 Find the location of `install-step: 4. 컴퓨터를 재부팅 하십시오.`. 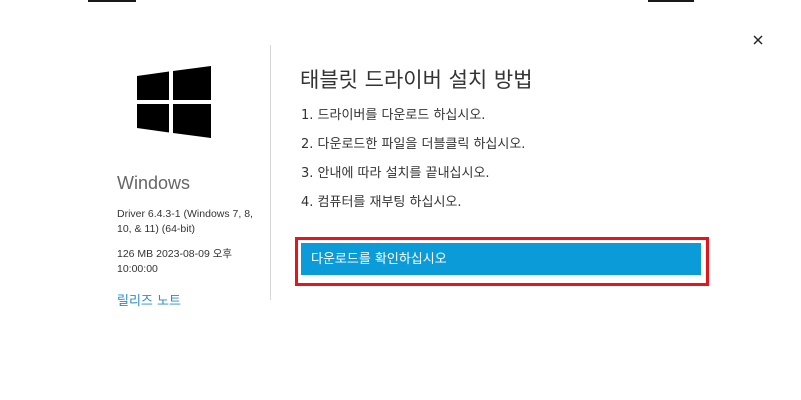

install-step: 4. 컴퓨터를 재부팅 하십시오. is located at coordinates (381, 202).